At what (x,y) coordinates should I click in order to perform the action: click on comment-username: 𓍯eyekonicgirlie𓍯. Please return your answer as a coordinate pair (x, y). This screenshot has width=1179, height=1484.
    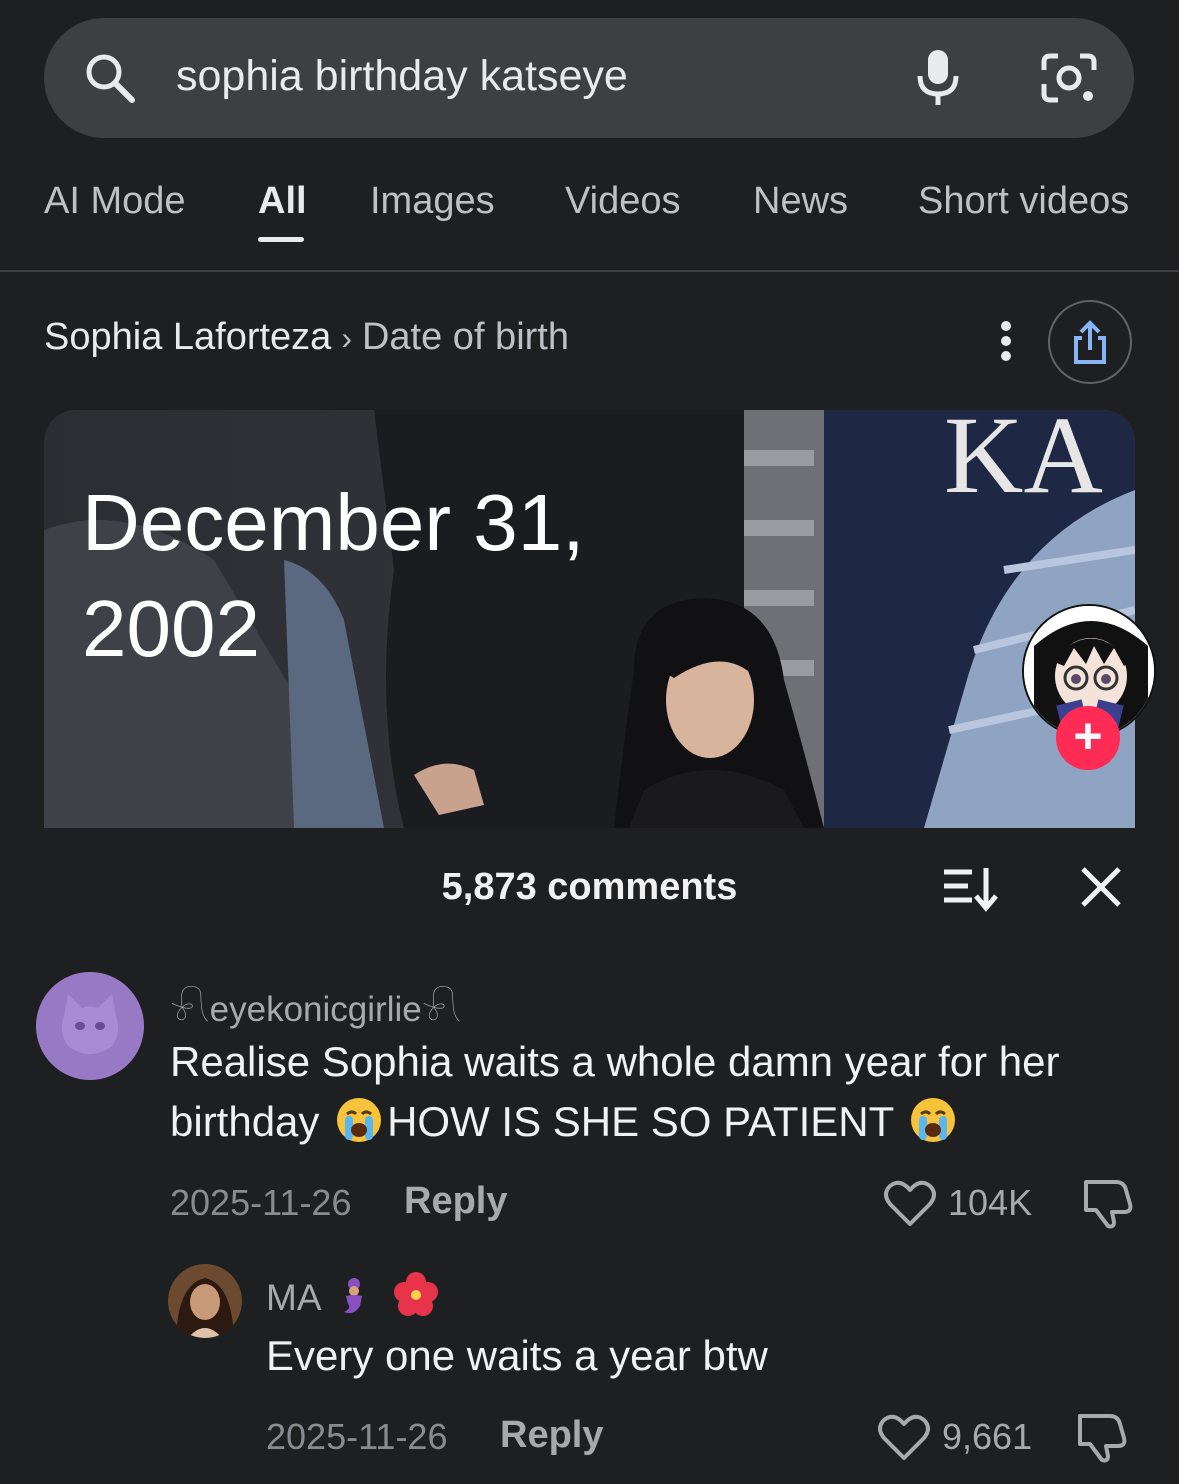
    Looking at the image, I should click on (315, 1004).